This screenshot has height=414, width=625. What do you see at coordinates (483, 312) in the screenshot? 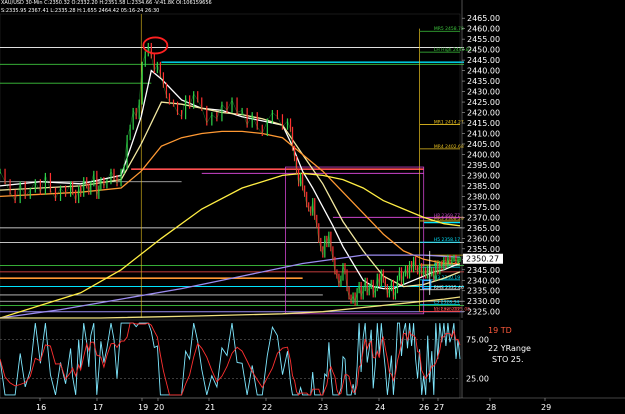
I see `price-tick-label: 2325.00` at bounding box center [483, 312].